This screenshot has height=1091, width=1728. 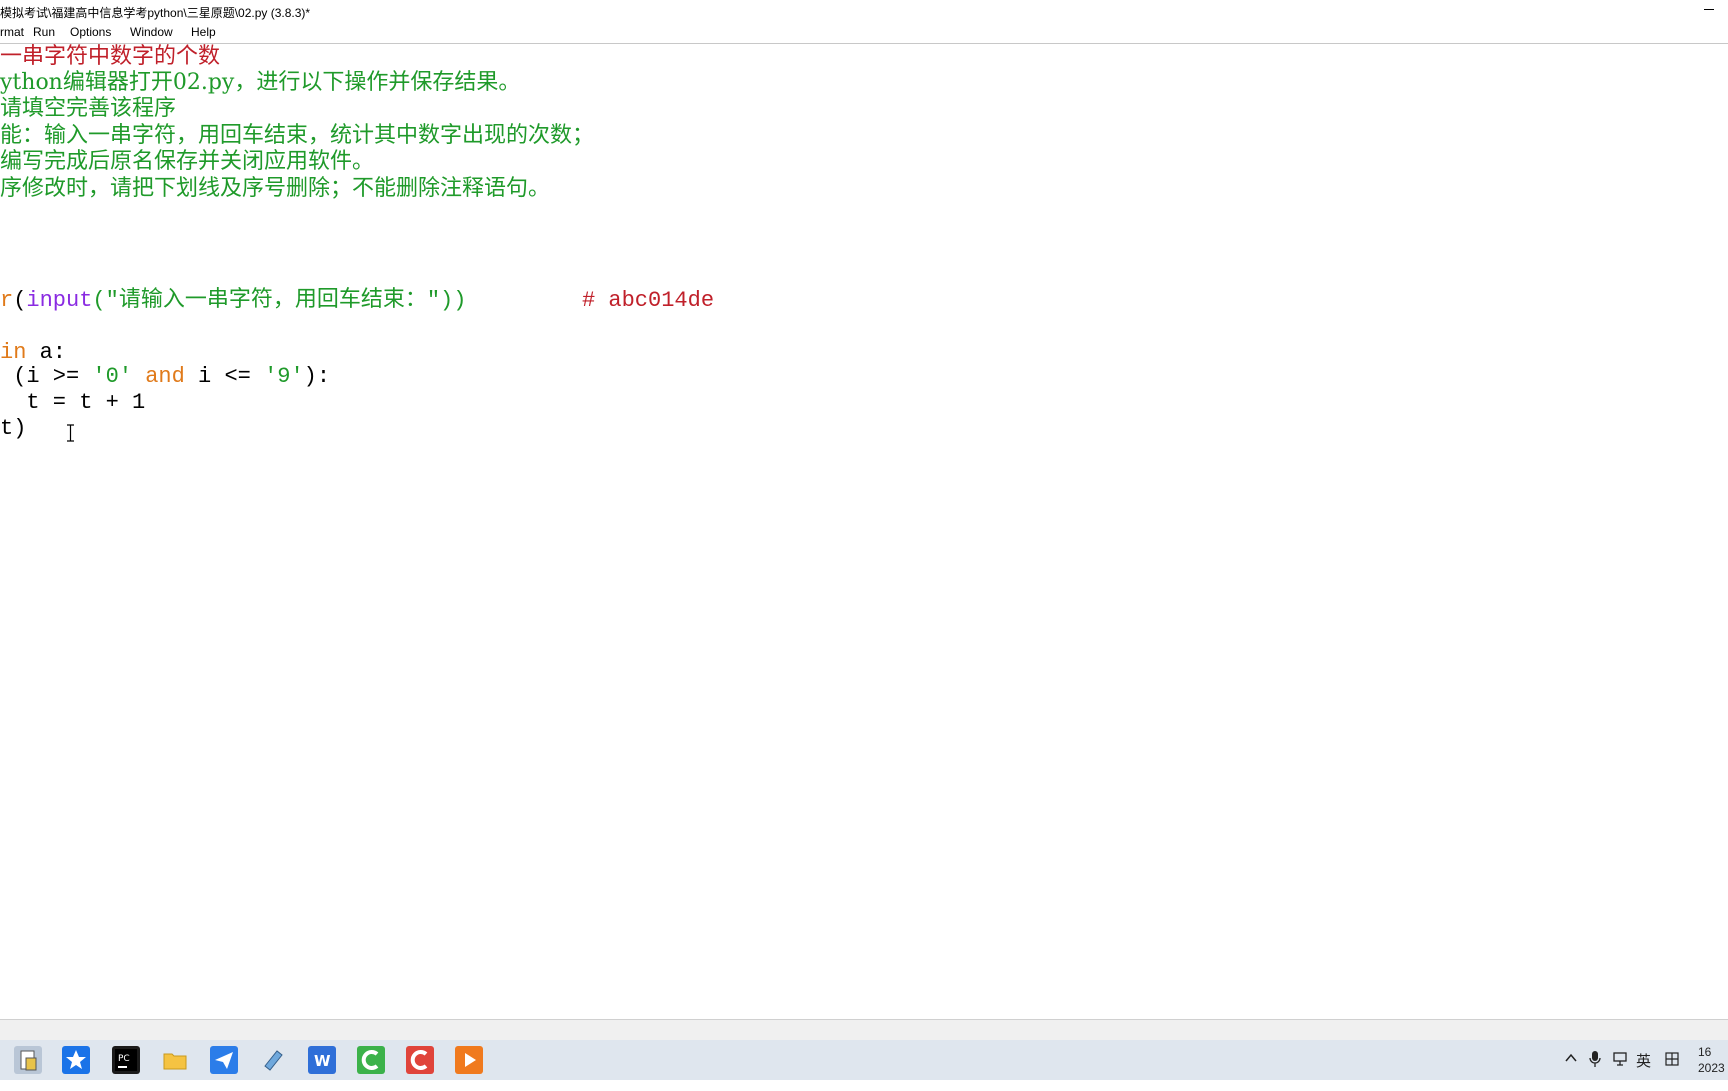 I want to click on ime-mode-icon, so click(x=1672, y=1071).